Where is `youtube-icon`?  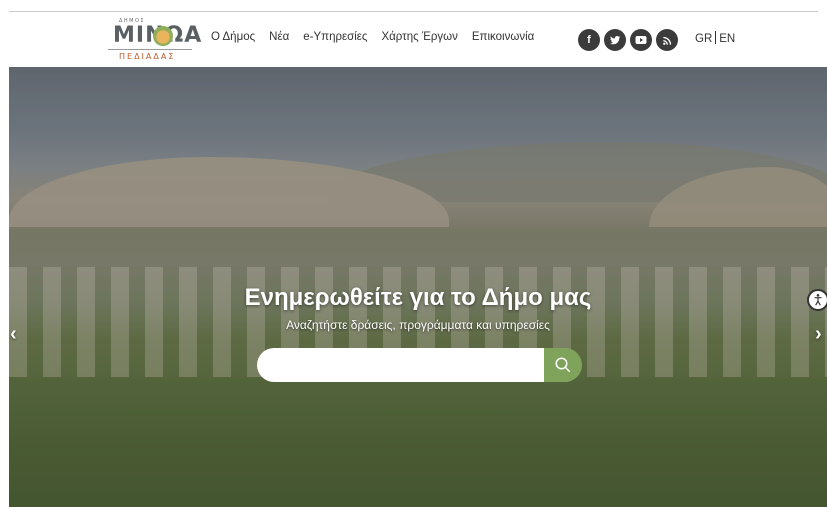 youtube-icon is located at coordinates (641, 40).